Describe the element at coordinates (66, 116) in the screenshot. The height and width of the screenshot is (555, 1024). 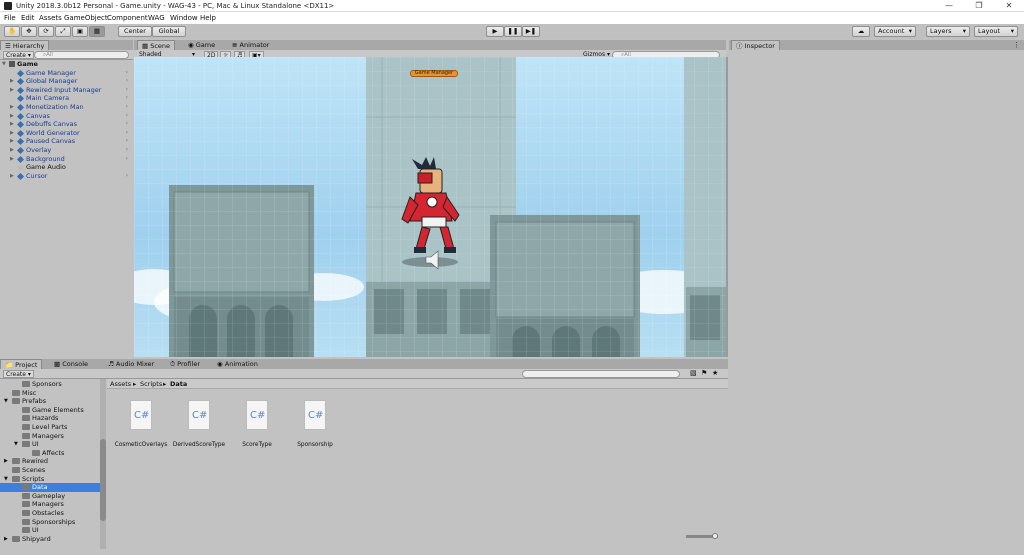
I see `hierarchy-item: ▶ Canvas ›` at that location.